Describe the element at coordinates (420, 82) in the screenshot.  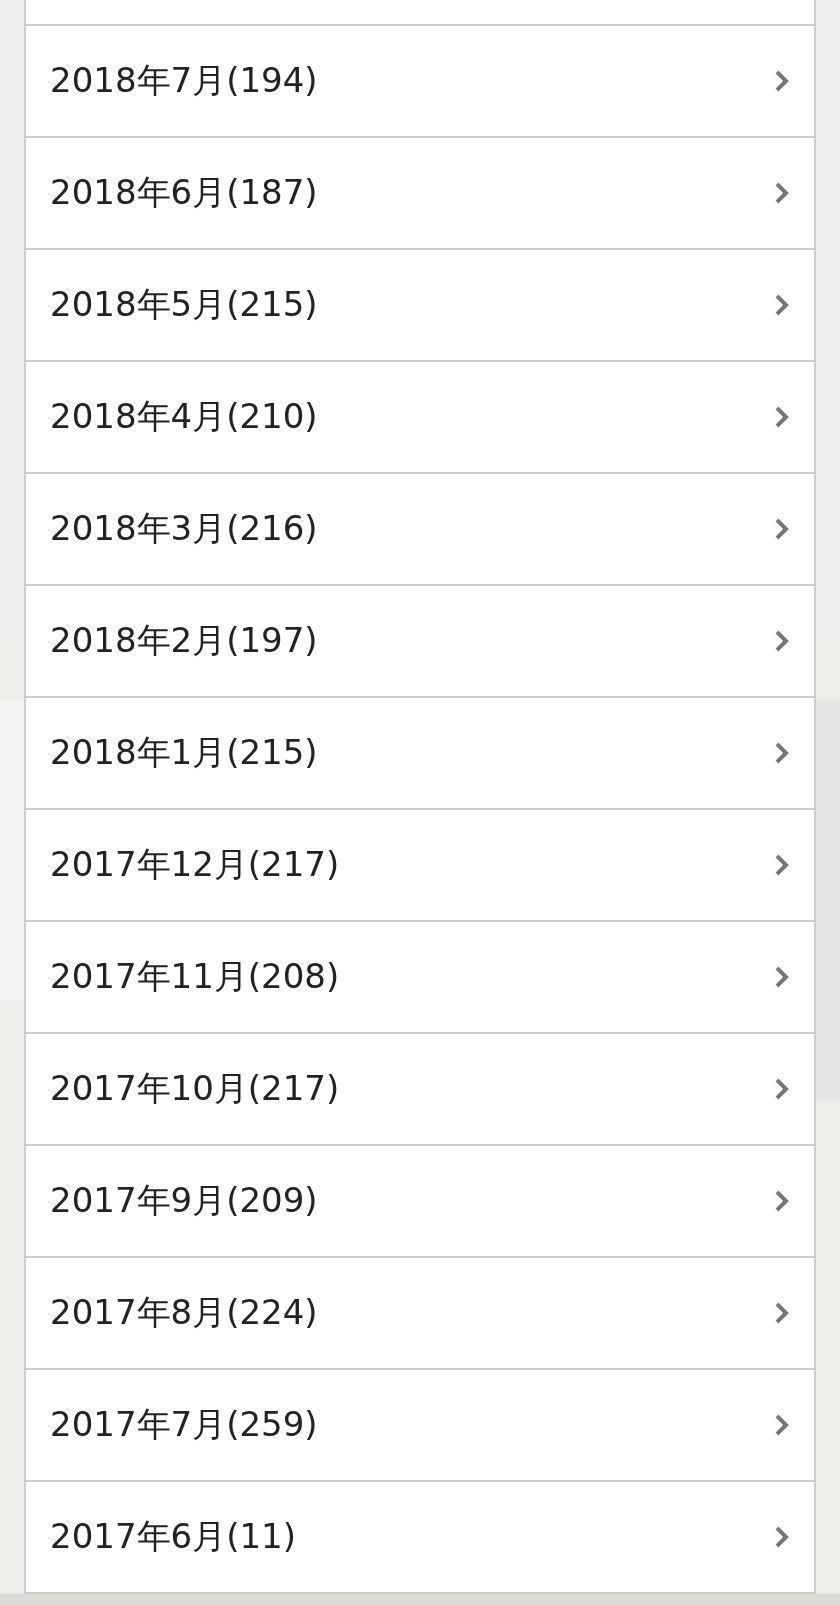
I see `archive-link: 2018年7月(194)` at that location.